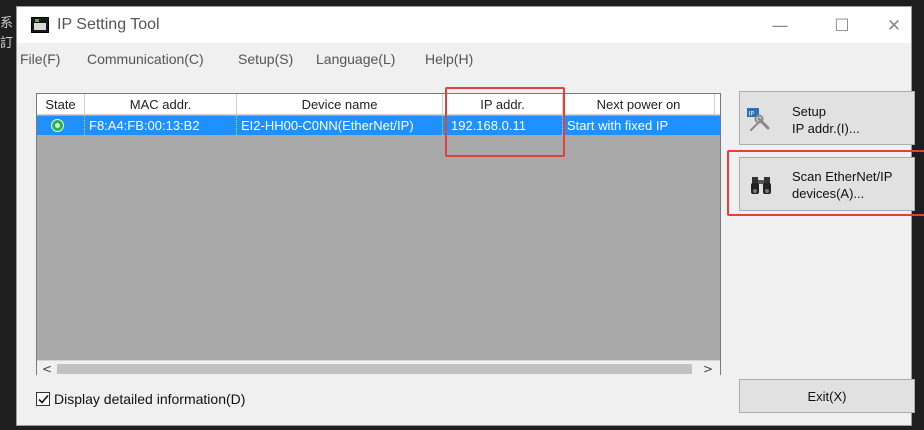 This screenshot has width=924, height=430. Describe the element at coordinates (40, 25) in the screenshot. I see `app-icon` at that location.